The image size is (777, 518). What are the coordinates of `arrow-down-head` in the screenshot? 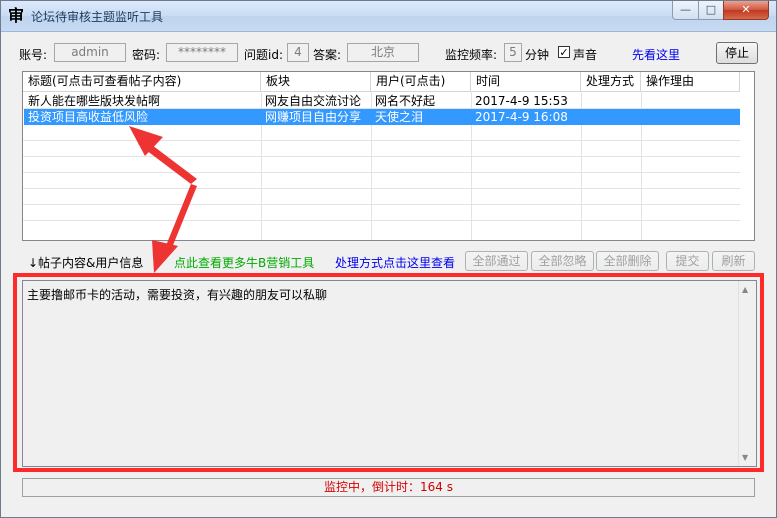 It's located at (165, 256).